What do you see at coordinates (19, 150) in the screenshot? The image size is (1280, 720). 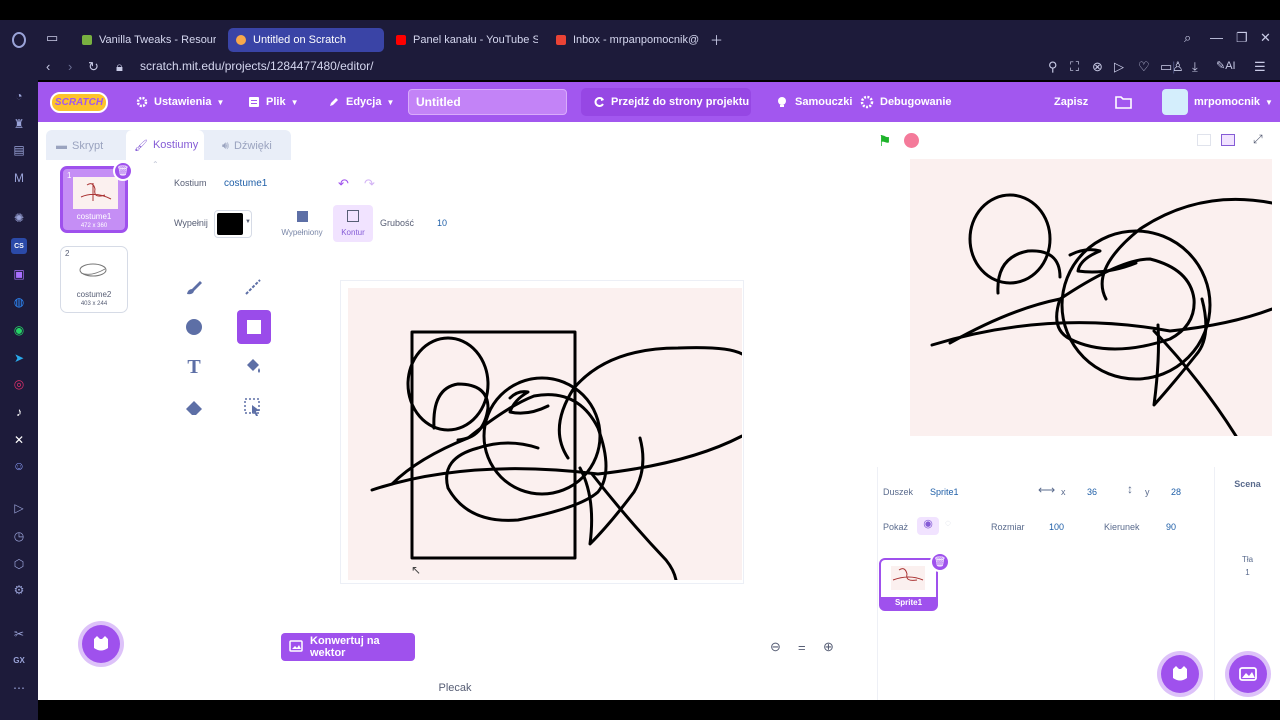 I see `pinboard-icon: ▤` at bounding box center [19, 150].